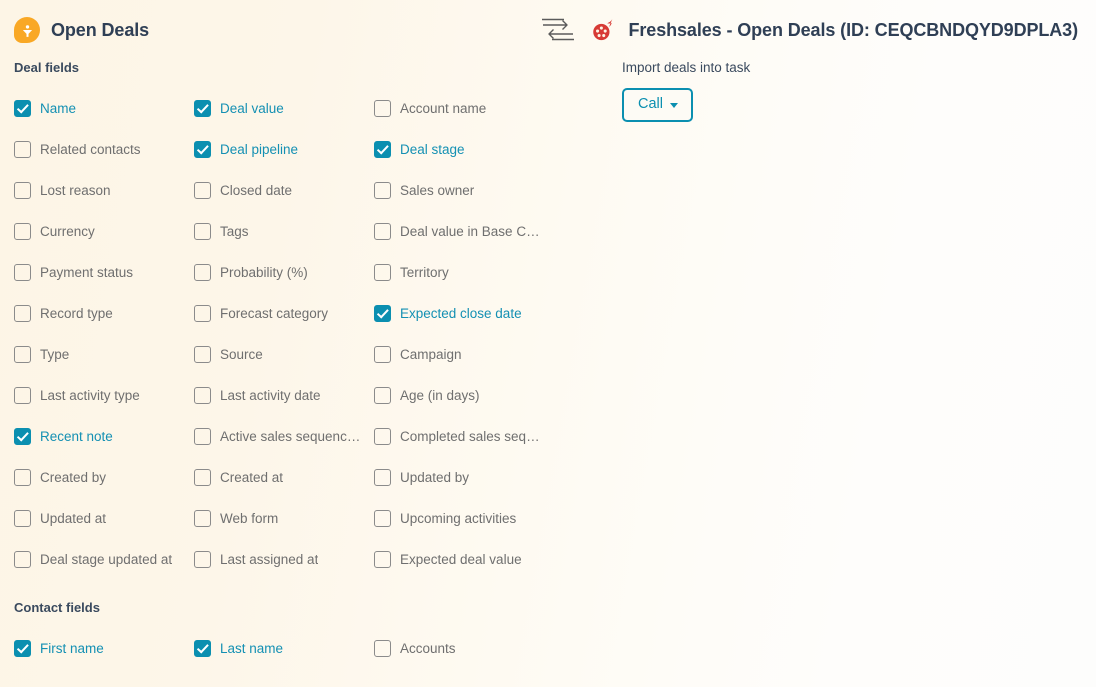  Describe the element at coordinates (104, 231) in the screenshot. I see `field-checkbox-row: Currency` at that location.